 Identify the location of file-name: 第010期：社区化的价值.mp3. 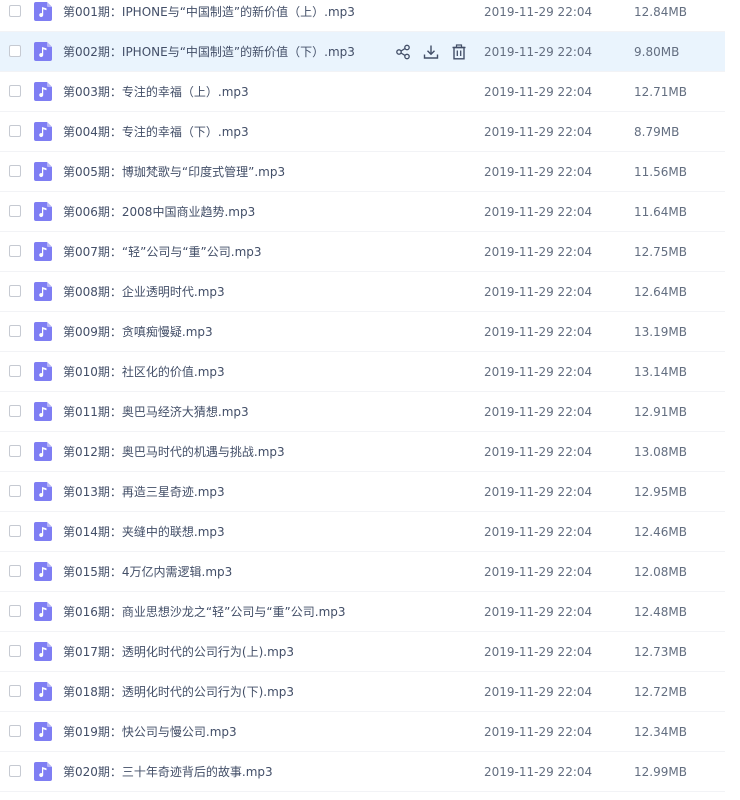
(144, 372).